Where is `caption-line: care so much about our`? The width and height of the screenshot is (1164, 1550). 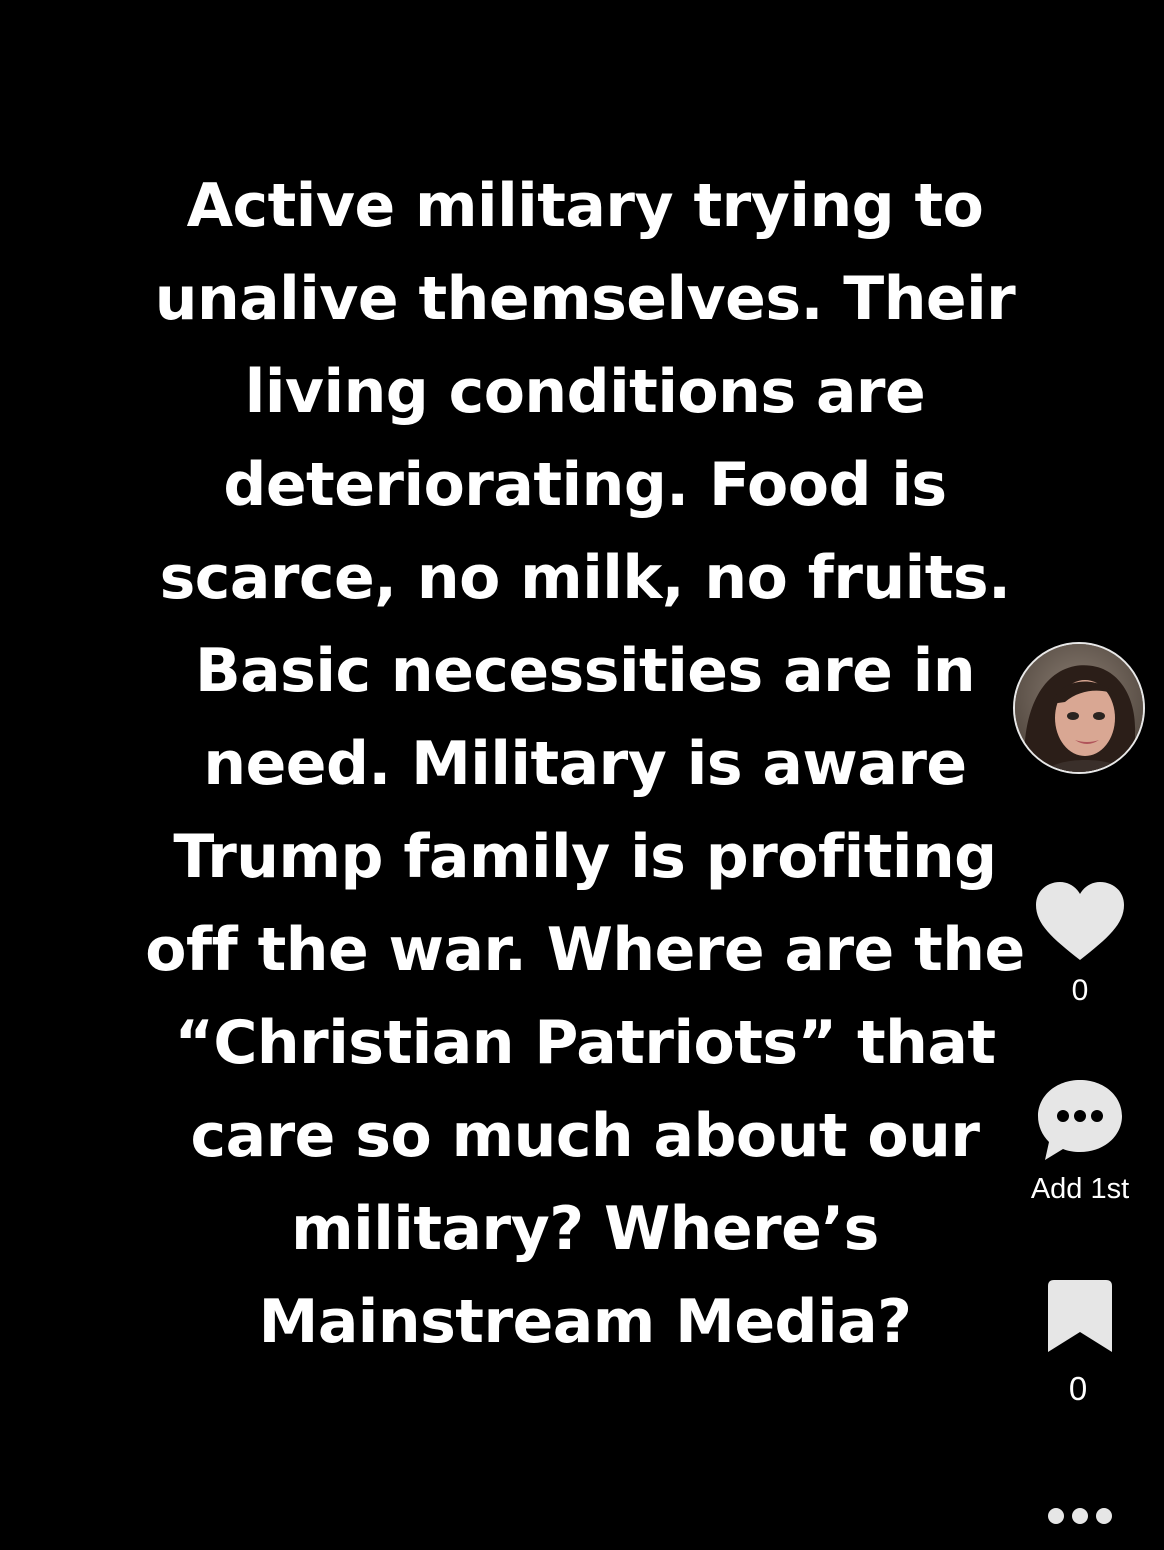 caption-line: care so much about our is located at coordinates (585, 1136).